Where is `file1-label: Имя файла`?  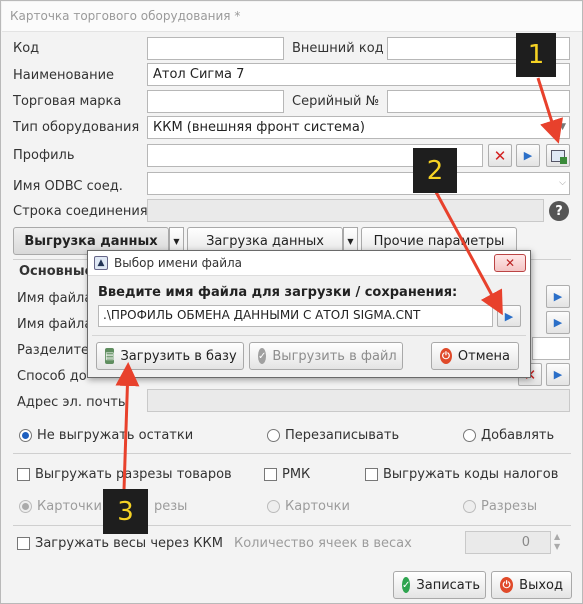
file1-label: Имя файла is located at coordinates (55, 298).